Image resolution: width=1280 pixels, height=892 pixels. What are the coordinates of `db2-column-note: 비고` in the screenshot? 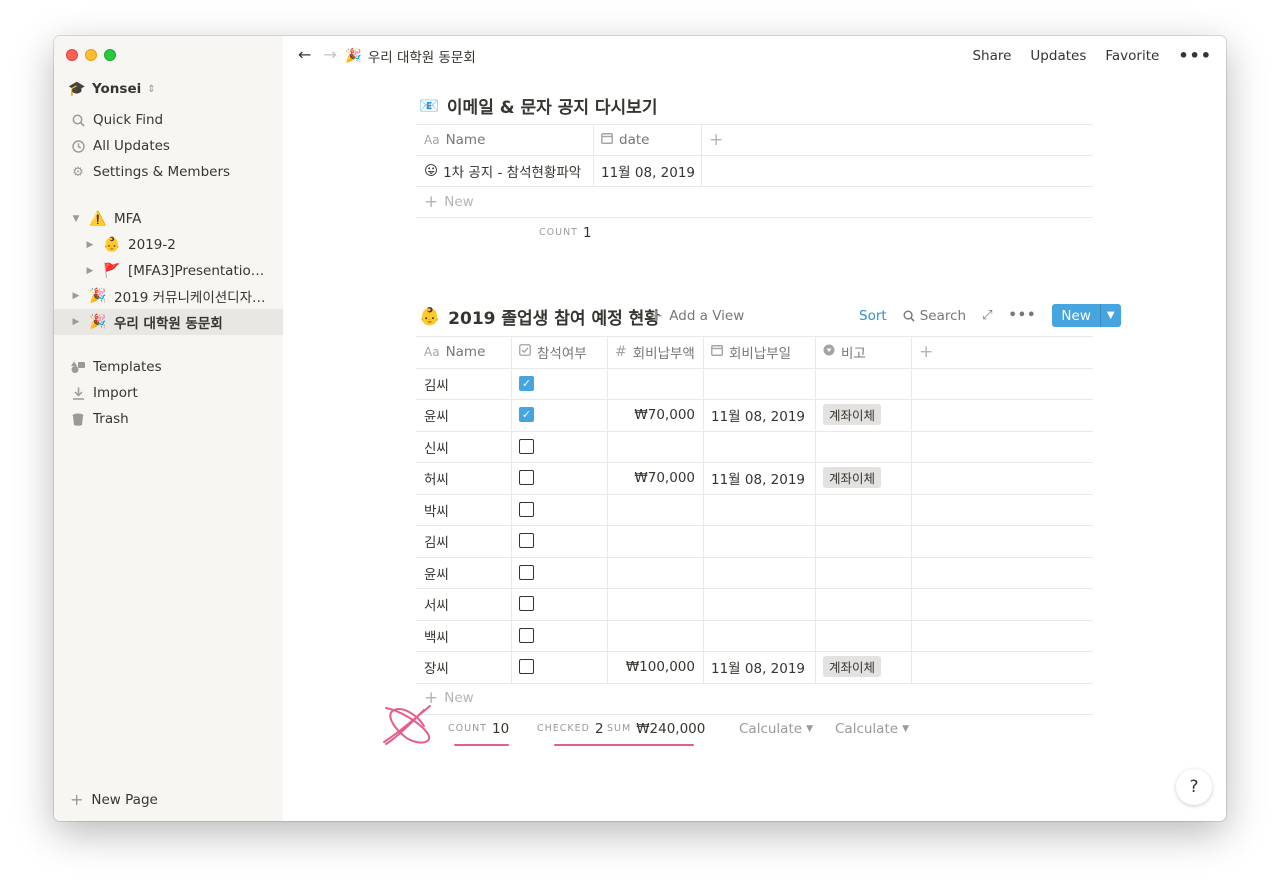 It's located at (863, 351).